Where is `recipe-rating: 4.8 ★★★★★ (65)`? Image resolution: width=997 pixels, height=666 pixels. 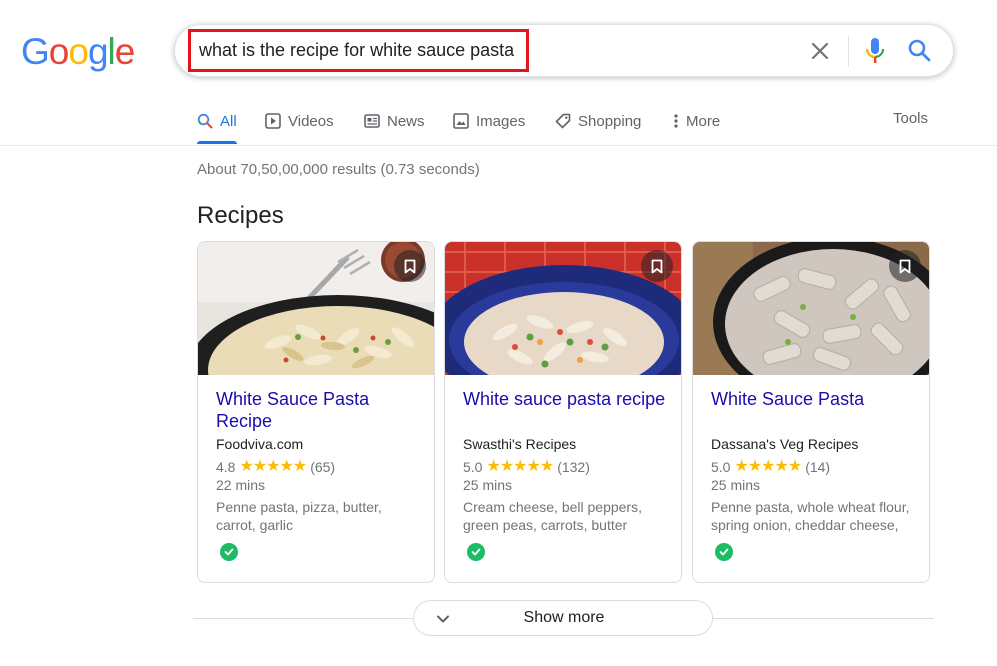
recipe-rating: 4.8 ★★★★★ (65) is located at coordinates (319, 467).